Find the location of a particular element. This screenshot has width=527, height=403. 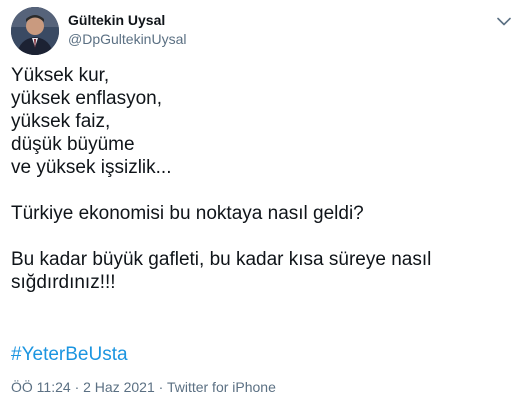

tweet-line: düşük büyüme is located at coordinates (73, 144).